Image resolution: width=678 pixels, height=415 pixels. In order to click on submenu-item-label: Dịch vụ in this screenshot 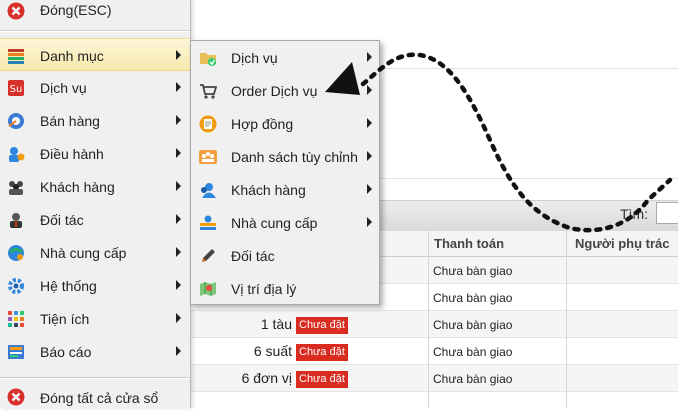, I will do `click(254, 58)`.